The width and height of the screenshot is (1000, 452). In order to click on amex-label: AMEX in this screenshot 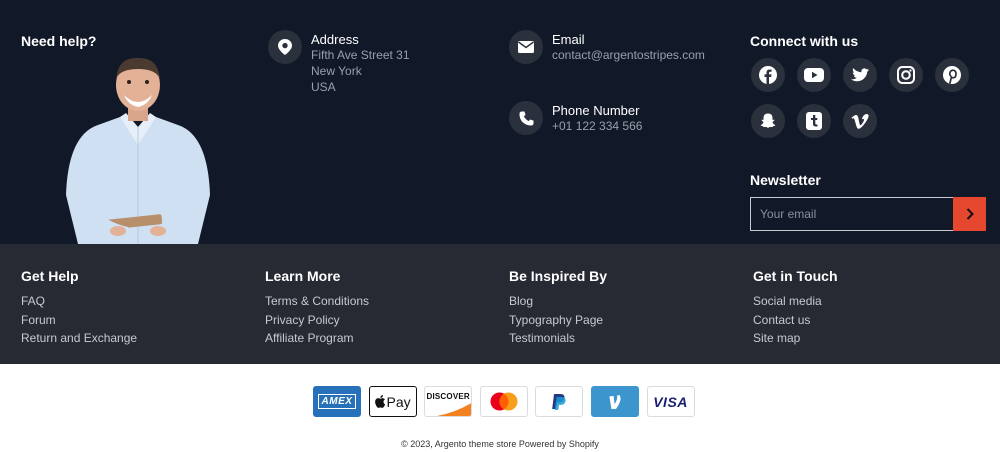, I will do `click(337, 401)`.